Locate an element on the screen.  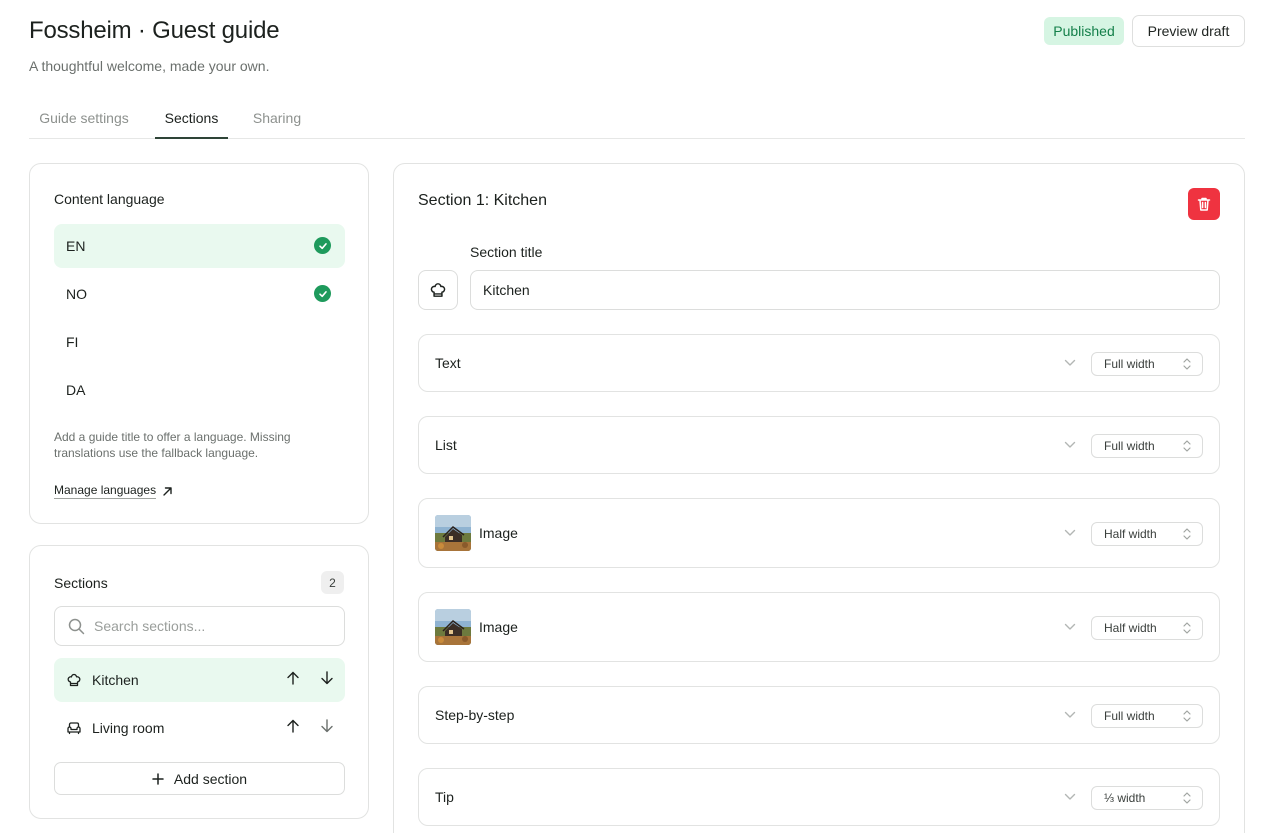
tab-bar: Guide settings Sections Sharing is located at coordinates (637, 118).